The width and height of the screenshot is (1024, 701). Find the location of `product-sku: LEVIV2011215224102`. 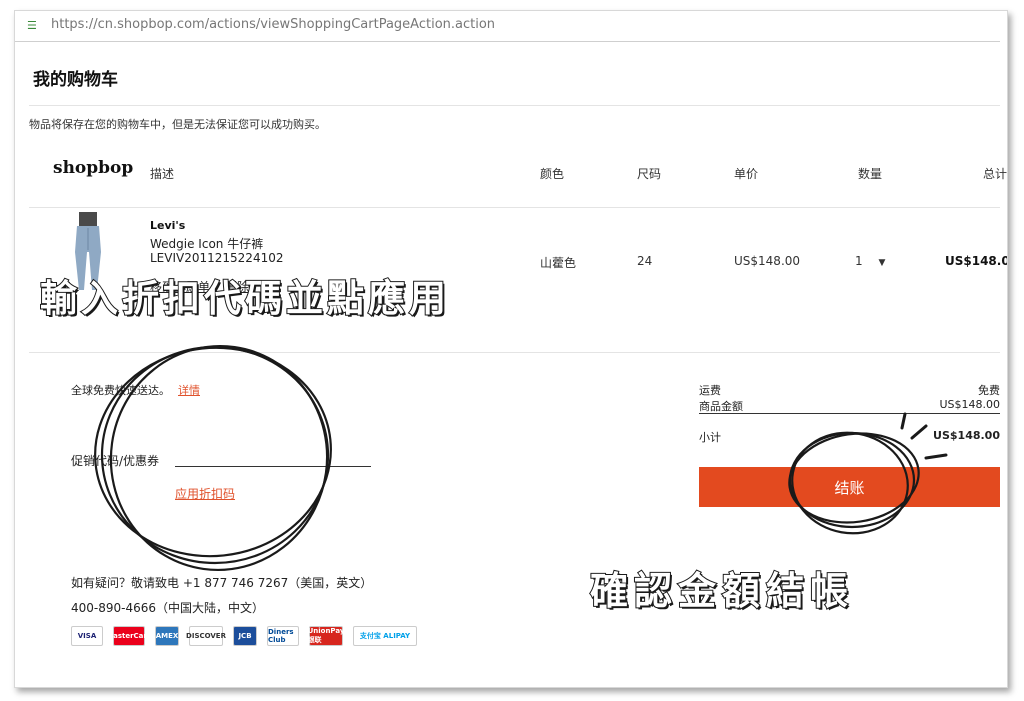

product-sku: LEVIV2011215224102 is located at coordinates (217, 258).